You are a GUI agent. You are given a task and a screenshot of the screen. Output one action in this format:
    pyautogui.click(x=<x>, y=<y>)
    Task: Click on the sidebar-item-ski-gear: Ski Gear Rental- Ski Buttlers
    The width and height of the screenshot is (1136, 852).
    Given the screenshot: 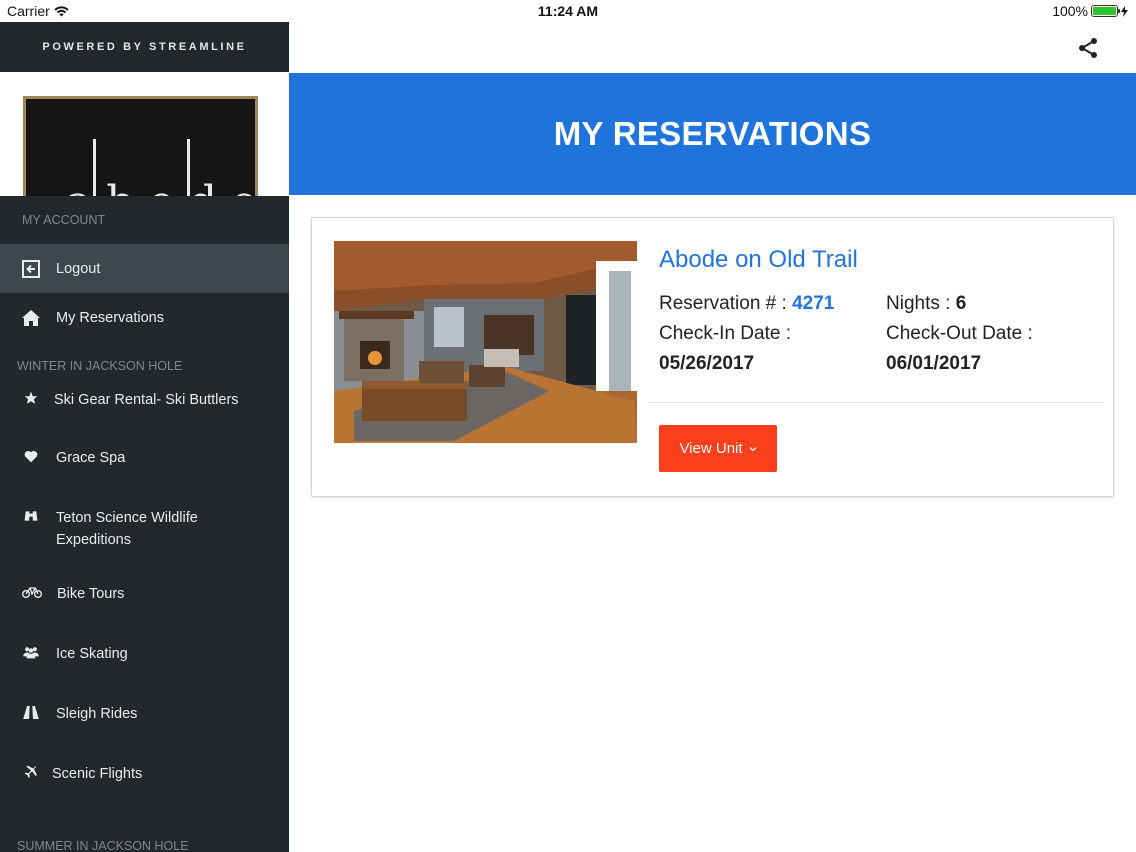 What is the action you would take?
    pyautogui.click(x=144, y=415)
    